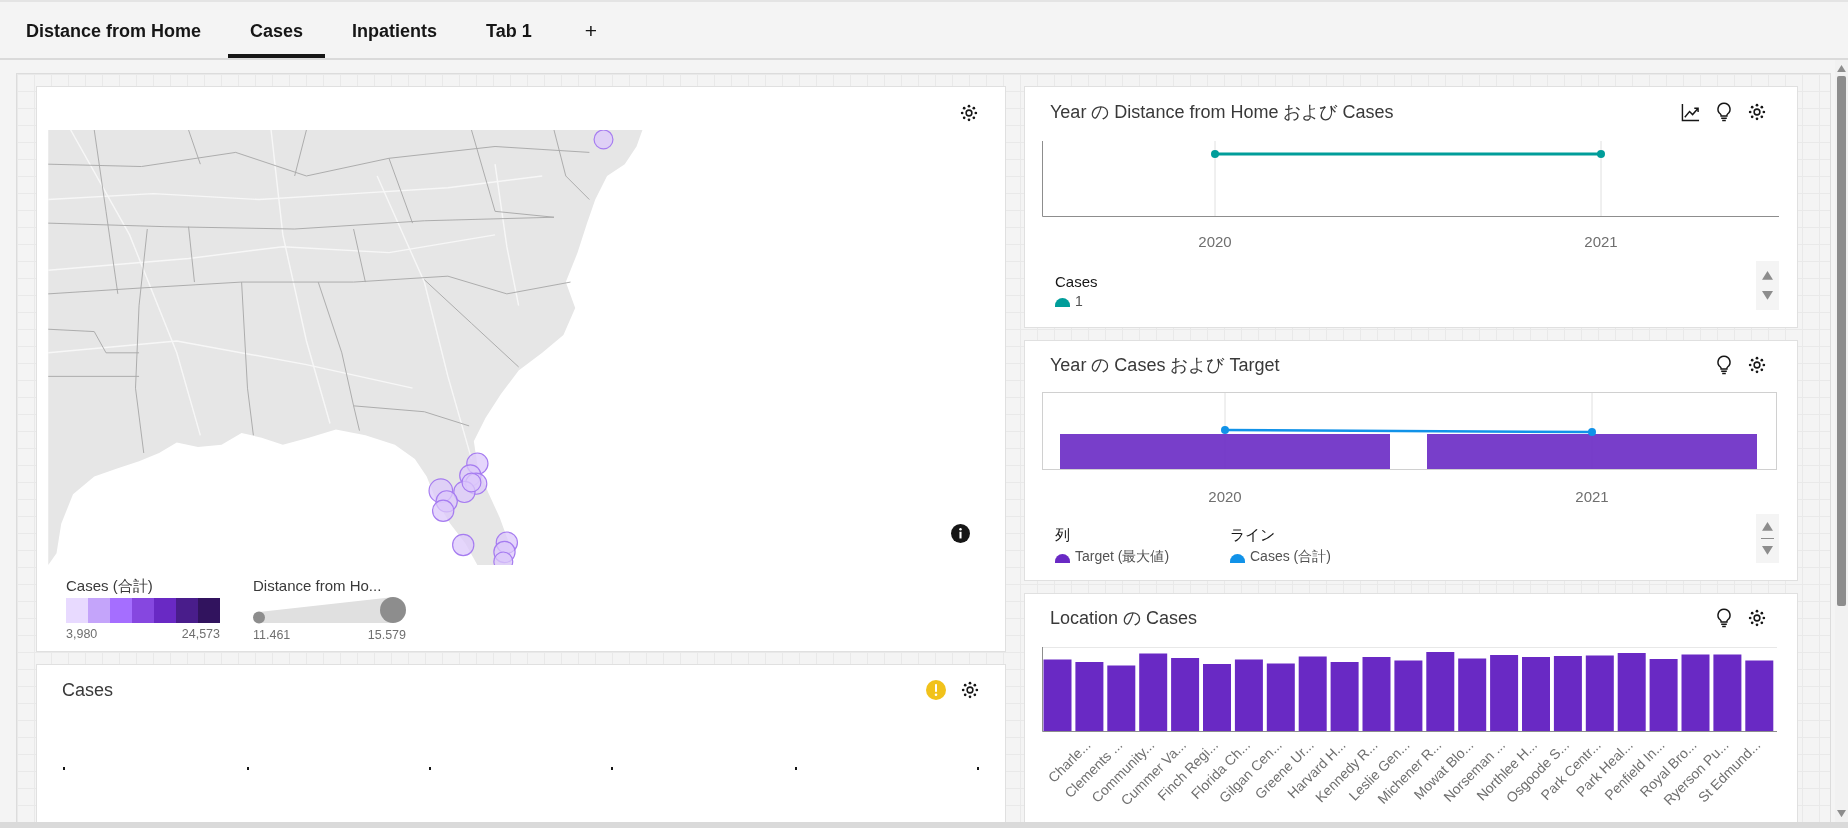 The image size is (1848, 828). What do you see at coordinates (1165, 365) in the screenshot?
I see `panel-title: Year の Cases および Target` at bounding box center [1165, 365].